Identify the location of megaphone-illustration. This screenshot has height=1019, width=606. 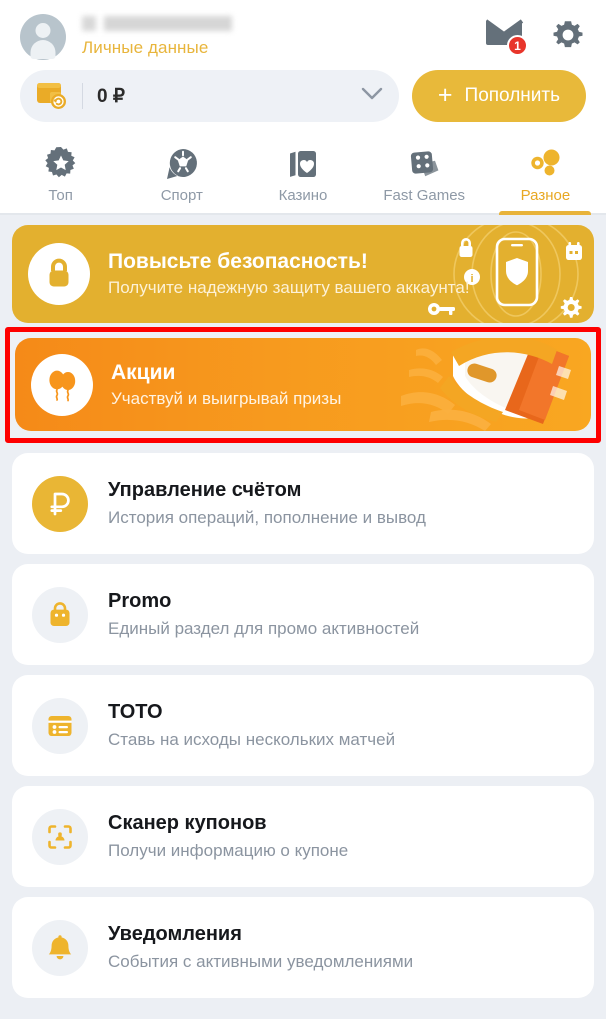
(491, 384).